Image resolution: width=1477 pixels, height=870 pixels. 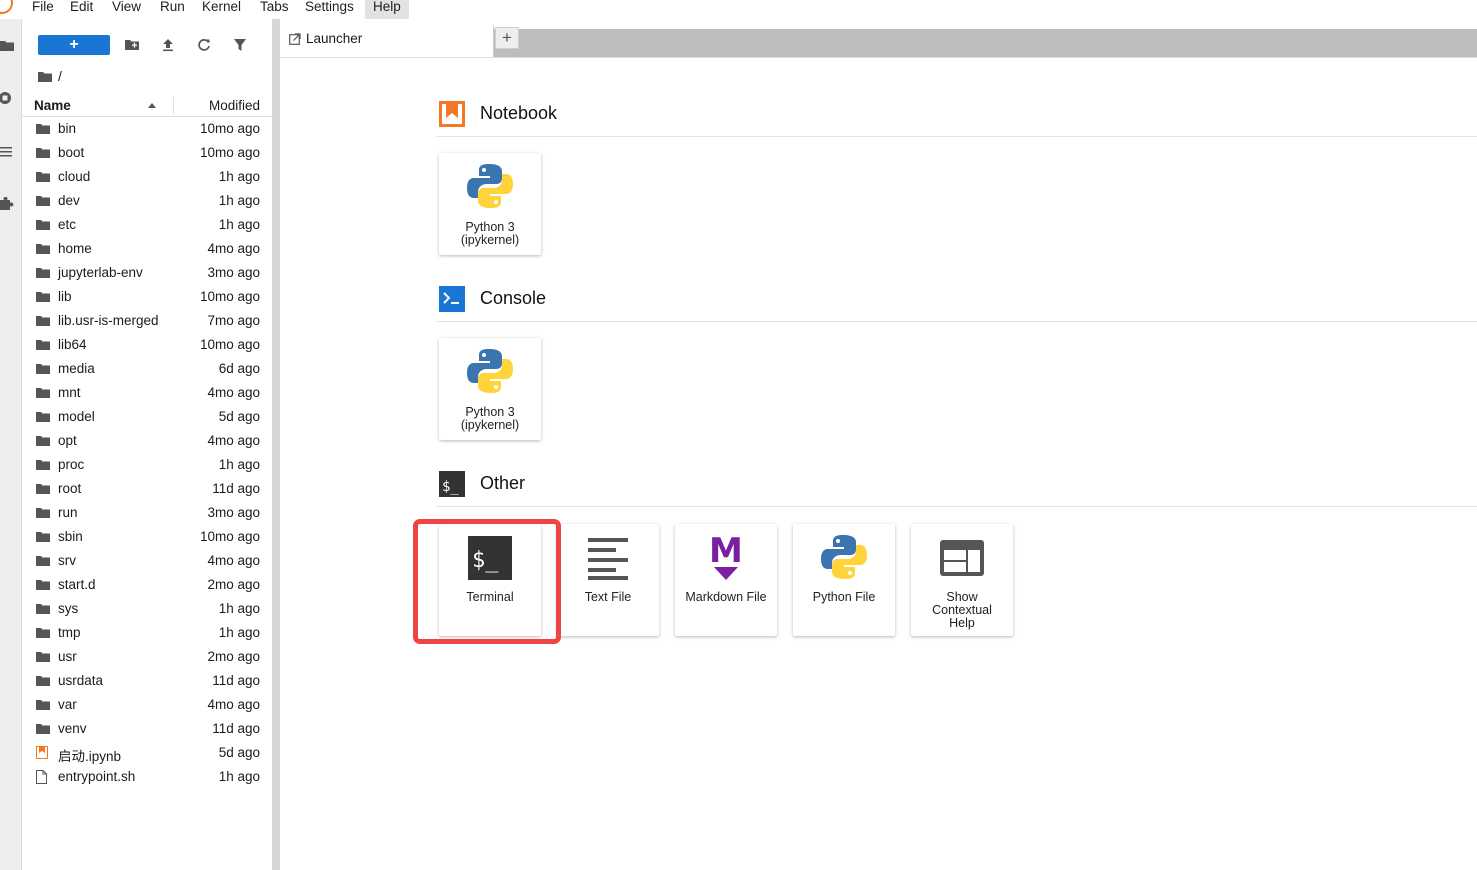 I want to click on file-name: opt, so click(x=67, y=440).